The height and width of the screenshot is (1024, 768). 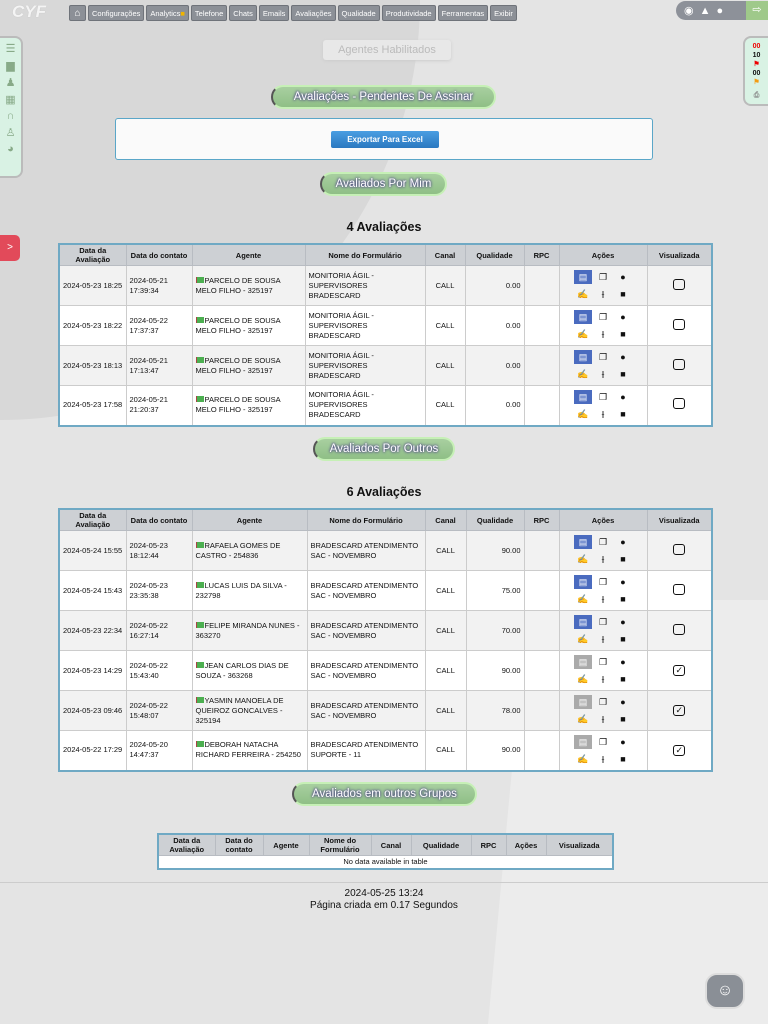 What do you see at coordinates (358, 13) in the screenshot?
I see `nav-qualidade: Qualidade` at bounding box center [358, 13].